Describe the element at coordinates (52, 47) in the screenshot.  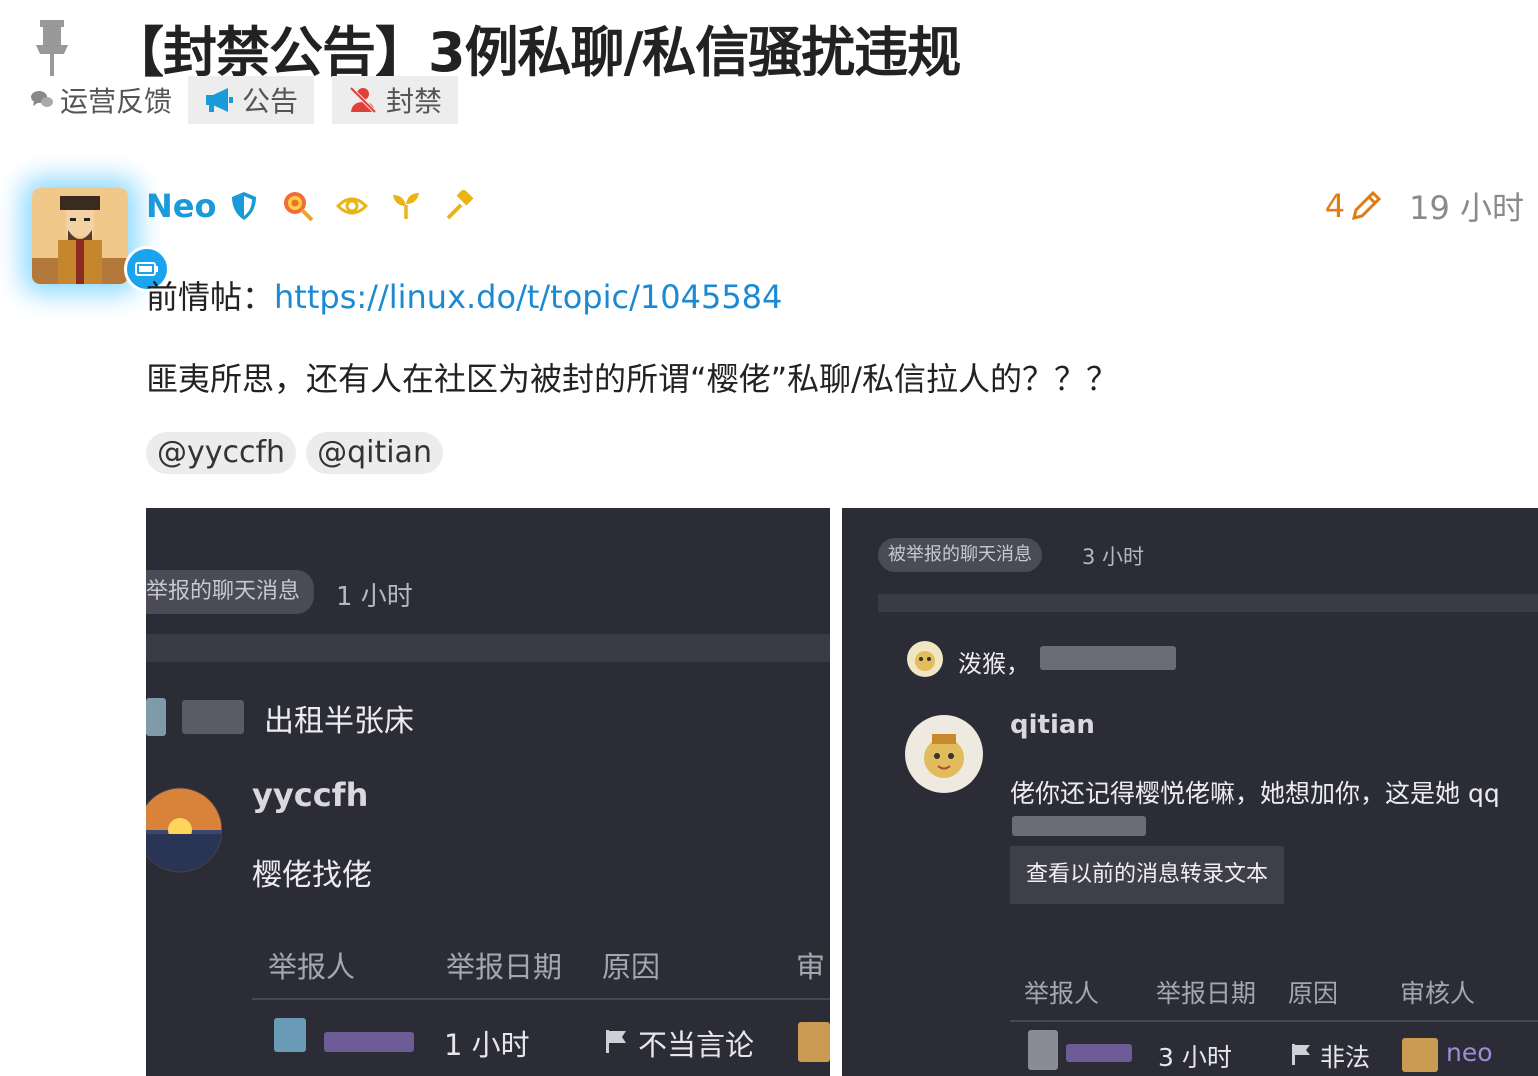
I see `pin-icon` at that location.